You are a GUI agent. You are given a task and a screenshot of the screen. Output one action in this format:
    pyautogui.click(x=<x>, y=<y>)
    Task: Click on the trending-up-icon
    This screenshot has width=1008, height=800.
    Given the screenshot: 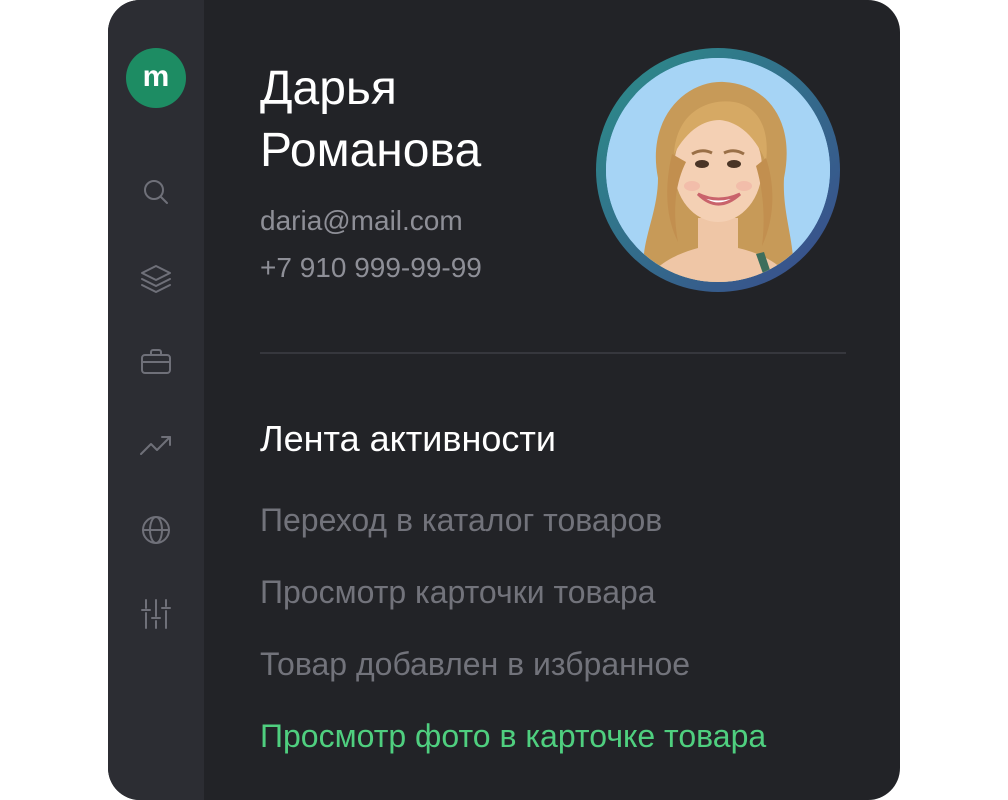 What is the action you would take?
    pyautogui.click(x=156, y=445)
    